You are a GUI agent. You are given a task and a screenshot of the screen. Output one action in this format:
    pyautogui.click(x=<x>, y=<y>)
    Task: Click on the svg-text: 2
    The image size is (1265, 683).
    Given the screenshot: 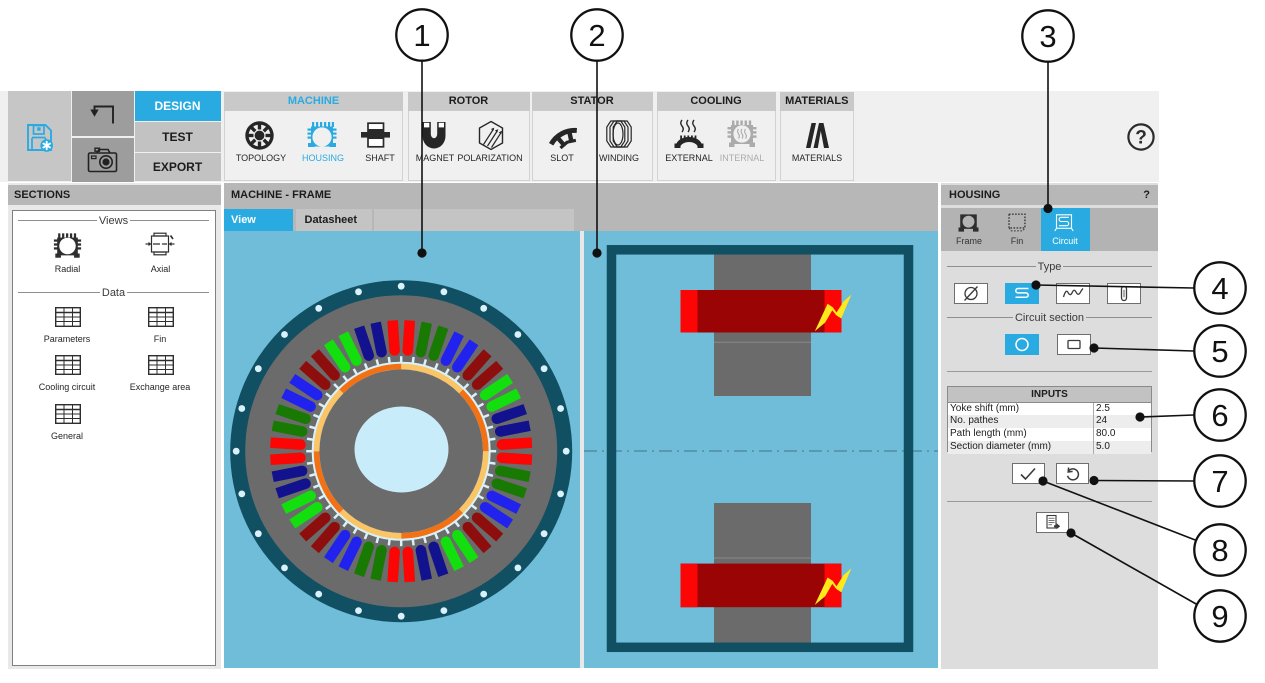 What is the action you would take?
    pyautogui.click(x=596, y=35)
    